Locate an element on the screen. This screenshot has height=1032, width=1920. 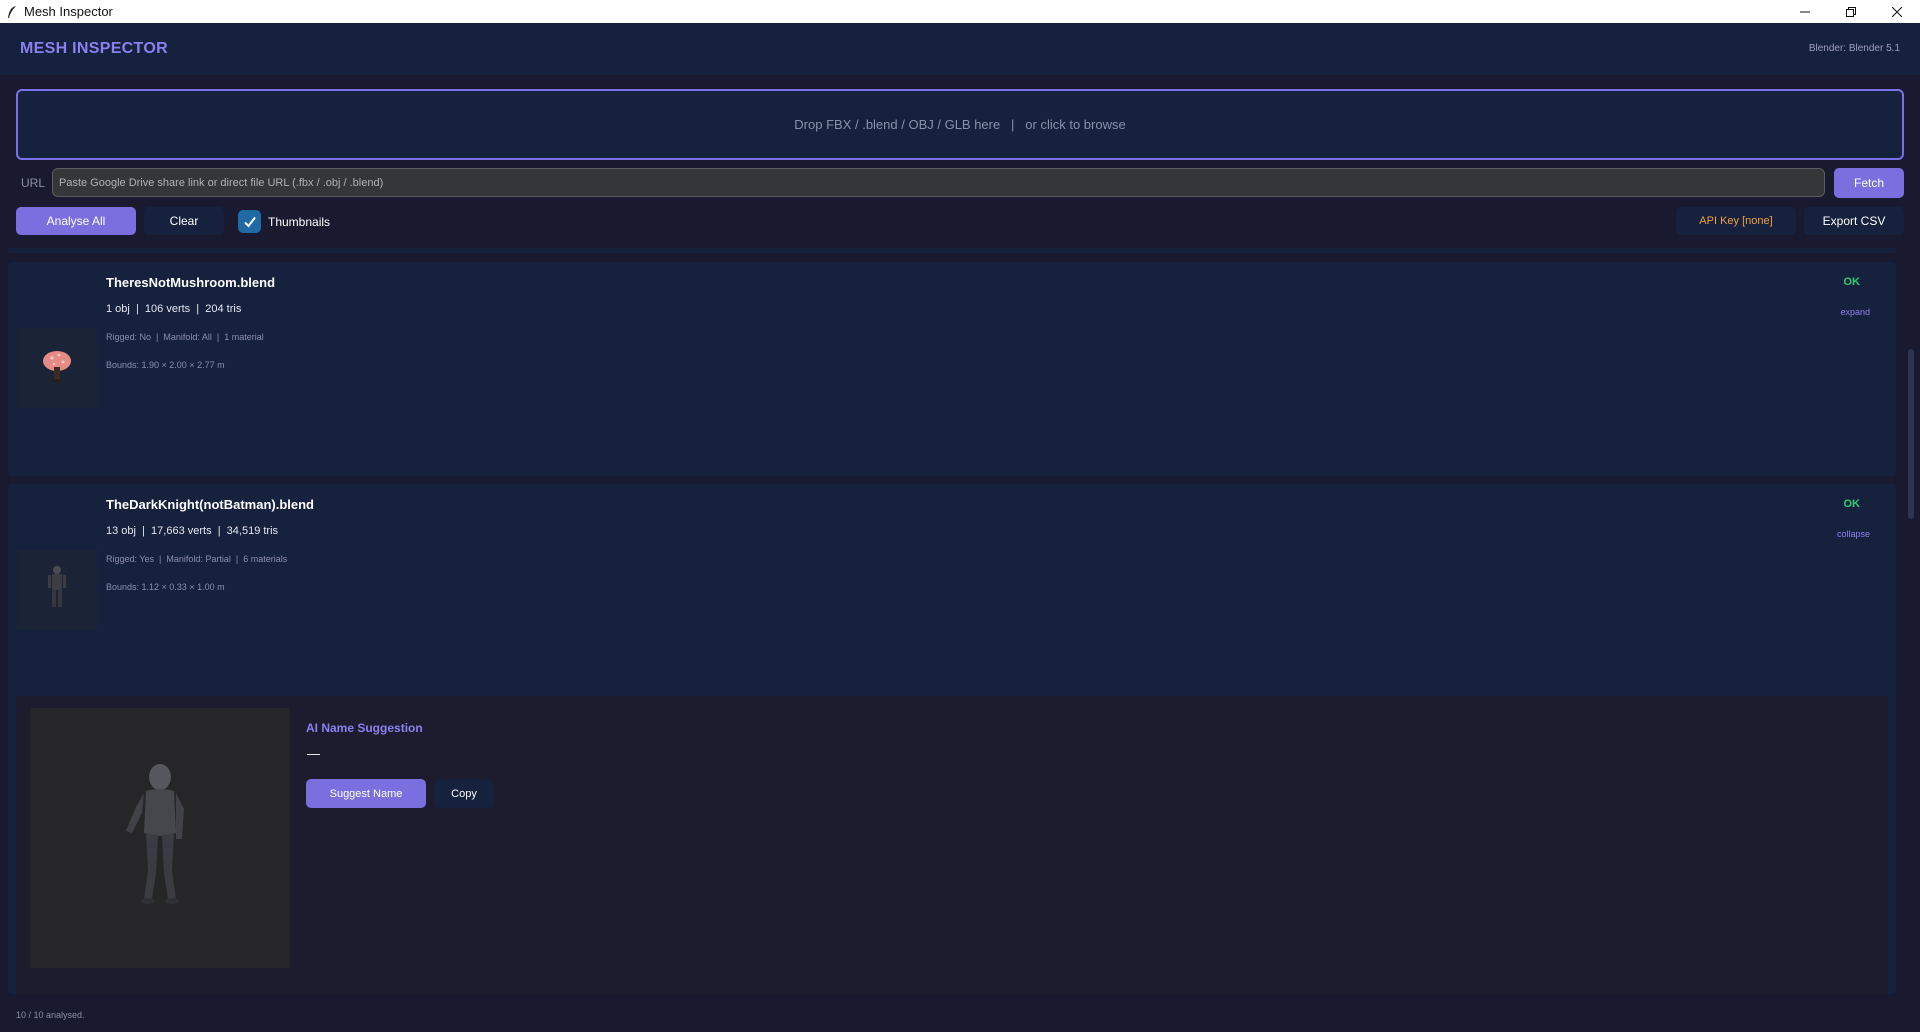
file-bounds: Bounds: 1.90 × 2.00 × 2.77 m is located at coordinates (165, 365).